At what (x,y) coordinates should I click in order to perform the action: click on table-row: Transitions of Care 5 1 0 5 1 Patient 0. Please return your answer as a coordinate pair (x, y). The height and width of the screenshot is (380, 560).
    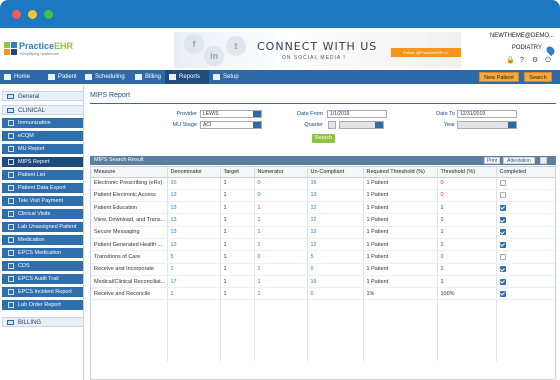
    Looking at the image, I should click on (323, 257).